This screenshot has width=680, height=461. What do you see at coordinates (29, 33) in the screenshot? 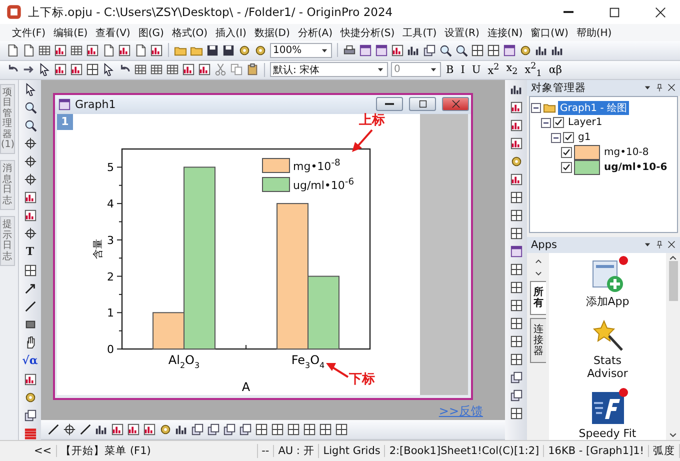
I see `menu-item: 文件(F)` at bounding box center [29, 33].